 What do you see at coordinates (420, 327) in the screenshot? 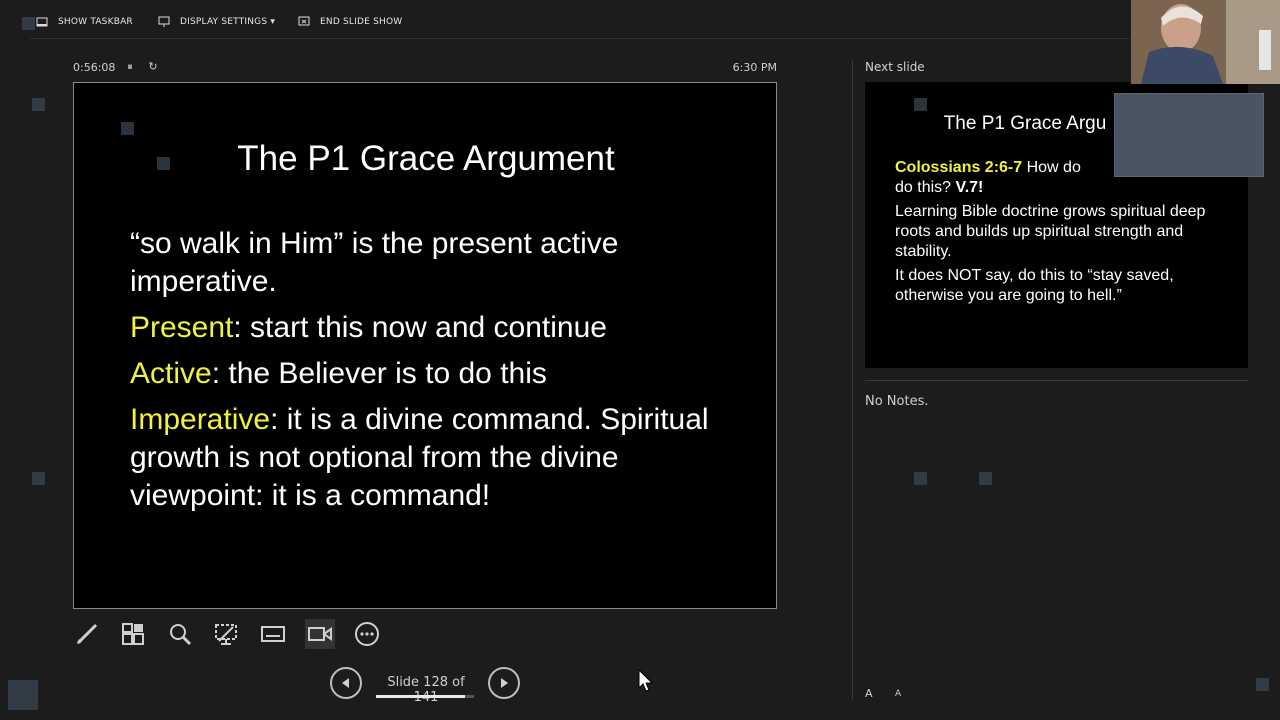
I see `present-text: : start this now and continue` at bounding box center [420, 327].